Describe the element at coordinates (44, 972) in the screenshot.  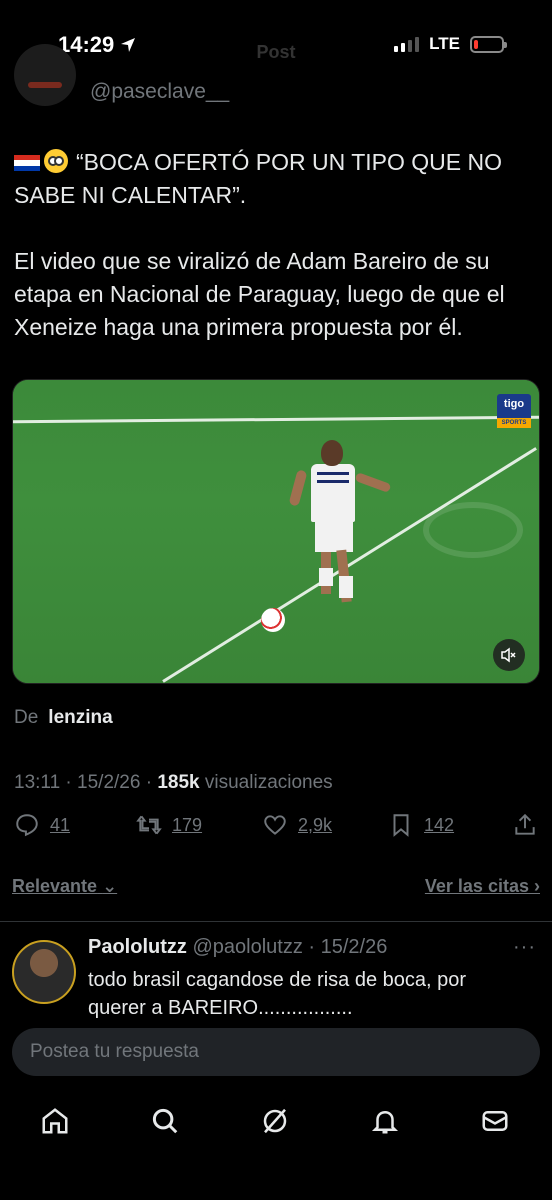
I see `reply-avatar` at that location.